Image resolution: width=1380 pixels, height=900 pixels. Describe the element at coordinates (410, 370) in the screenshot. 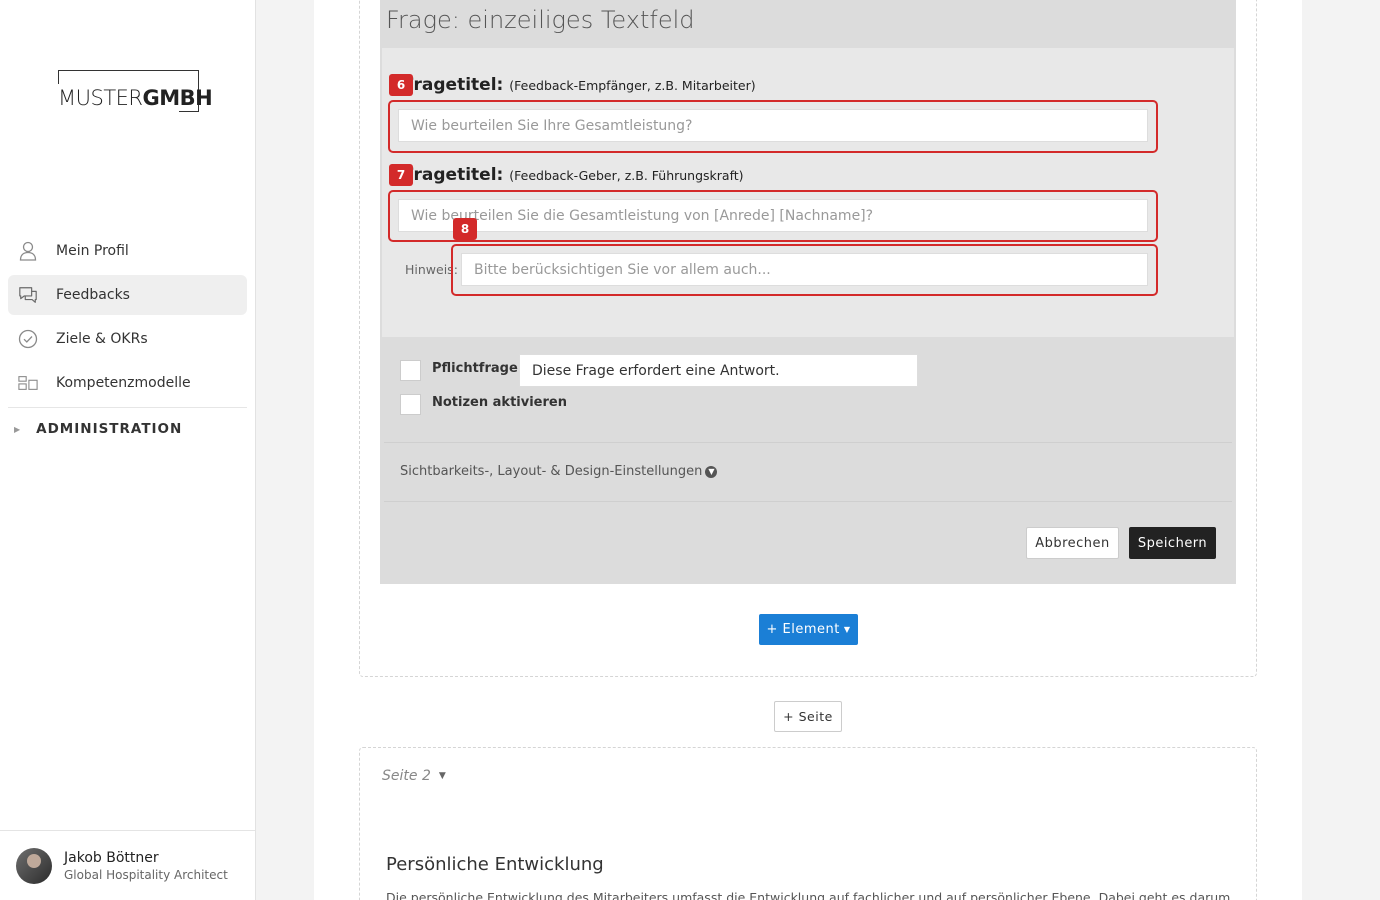

I see `required-checkbox` at that location.